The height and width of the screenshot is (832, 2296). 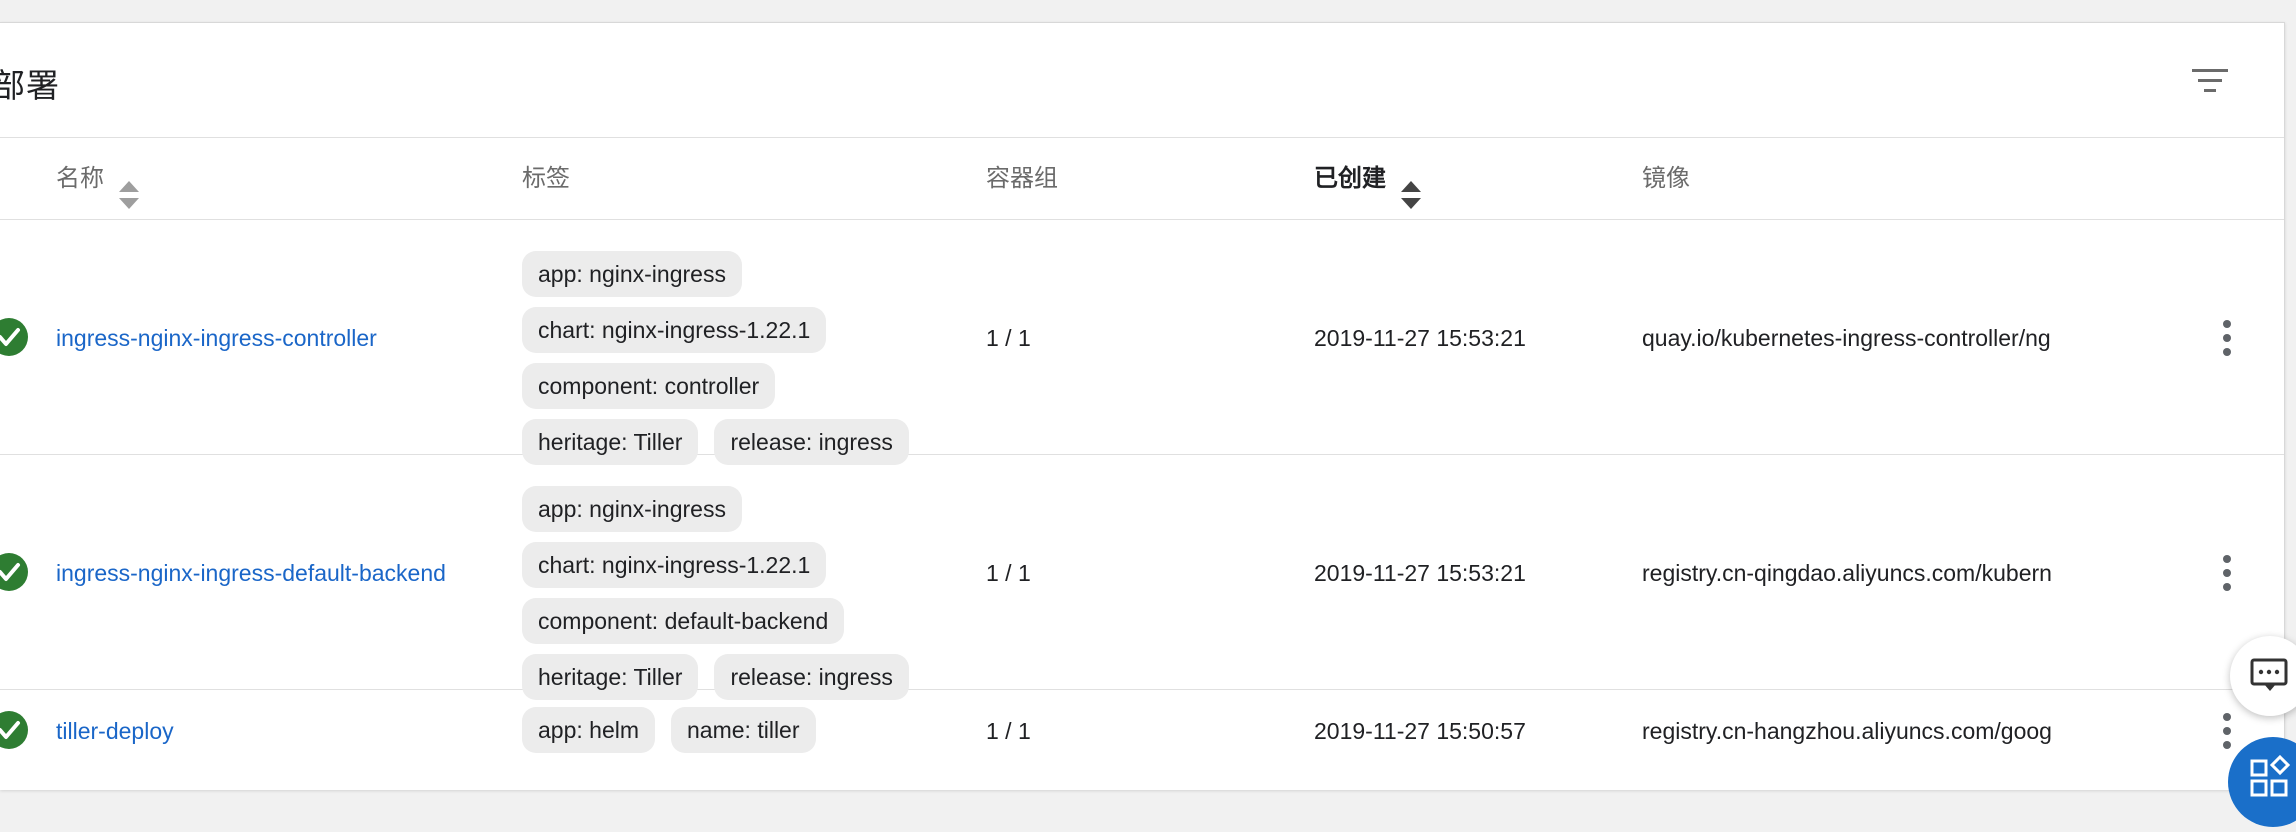 What do you see at coordinates (98, 179) in the screenshot?
I see `column-header-name: 名称` at bounding box center [98, 179].